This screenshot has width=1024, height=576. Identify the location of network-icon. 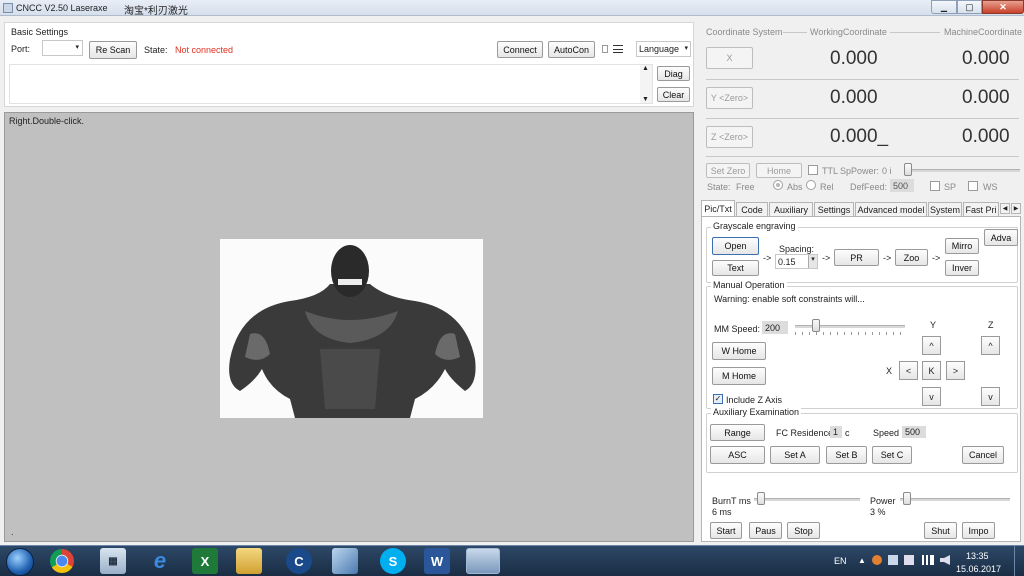
(928, 560).